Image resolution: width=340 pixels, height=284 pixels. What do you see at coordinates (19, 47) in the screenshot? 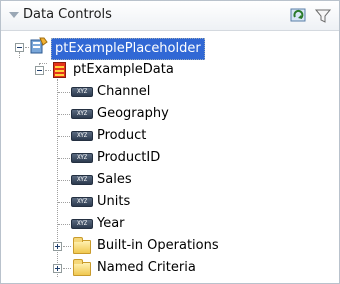
I see `collapse-root-icon` at bounding box center [19, 47].